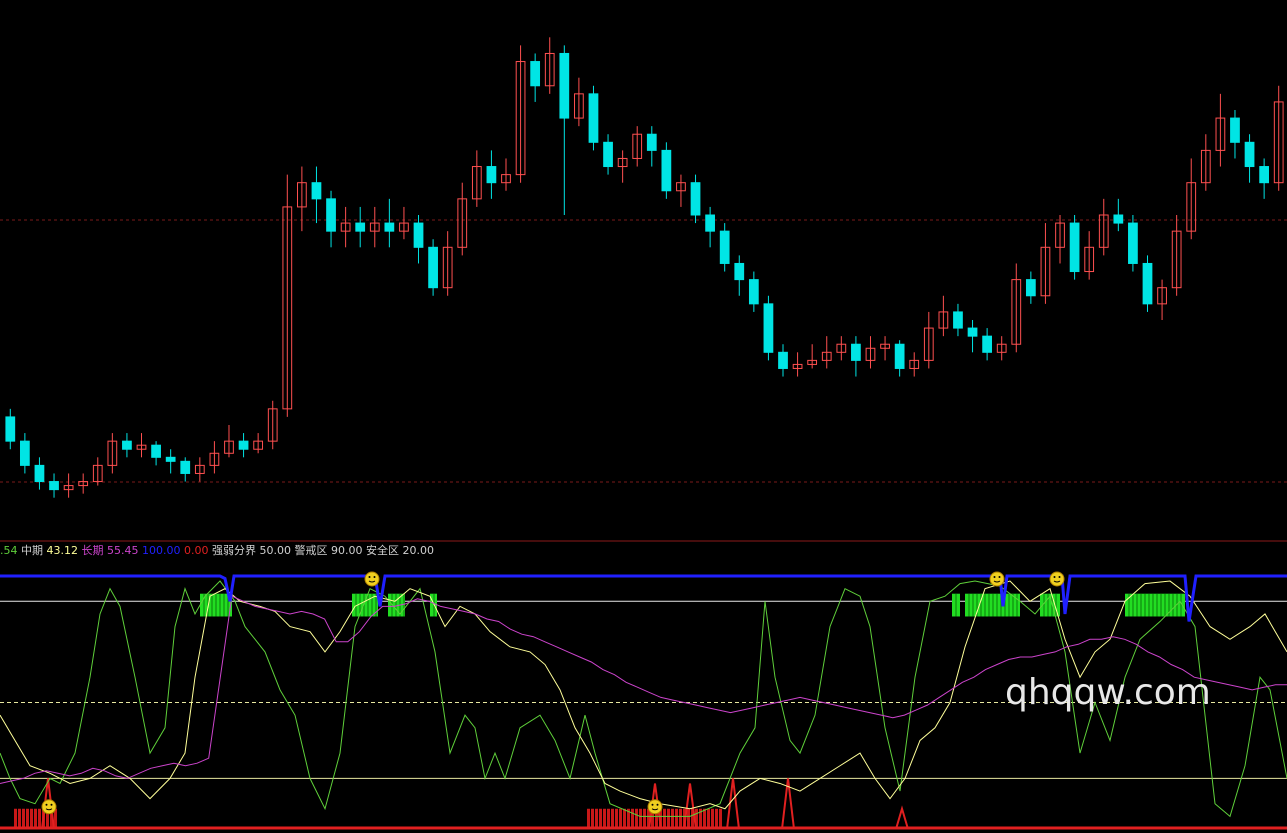 The height and width of the screenshot is (833, 1287). Describe the element at coordinates (275, 550) in the screenshot. I see `legend-strong-weak-value: 50.00` at that location.